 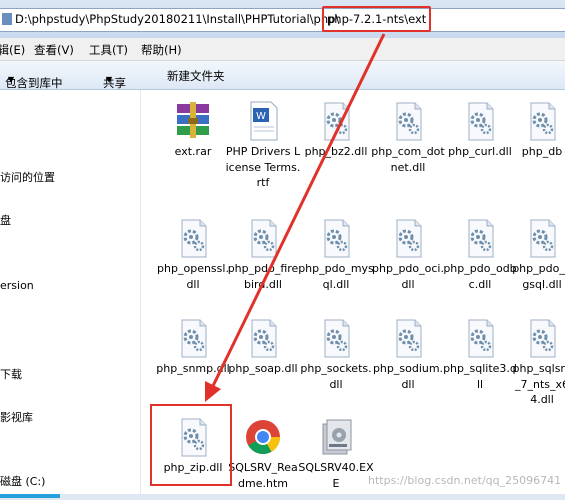 I want to click on file-item: ext.rar, so click(x=193, y=130).